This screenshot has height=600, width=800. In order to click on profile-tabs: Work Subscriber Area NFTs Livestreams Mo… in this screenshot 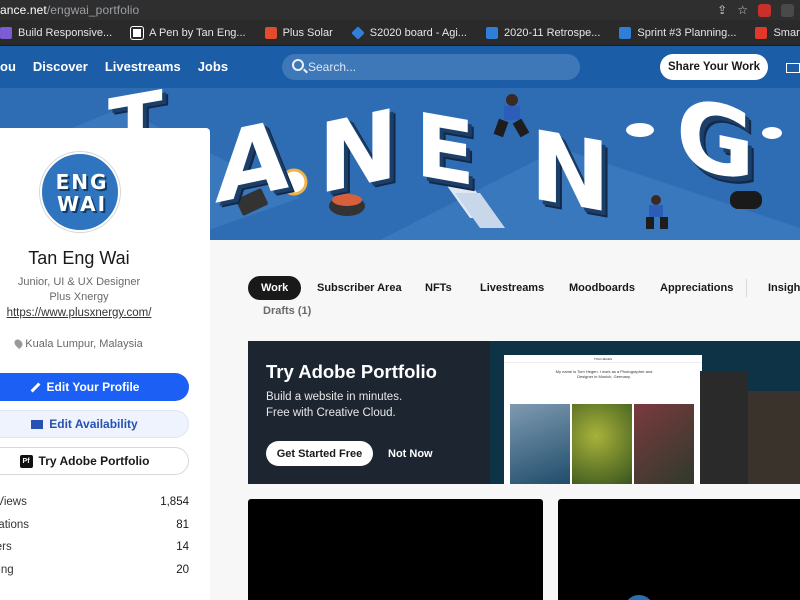, I will do `click(524, 288)`.